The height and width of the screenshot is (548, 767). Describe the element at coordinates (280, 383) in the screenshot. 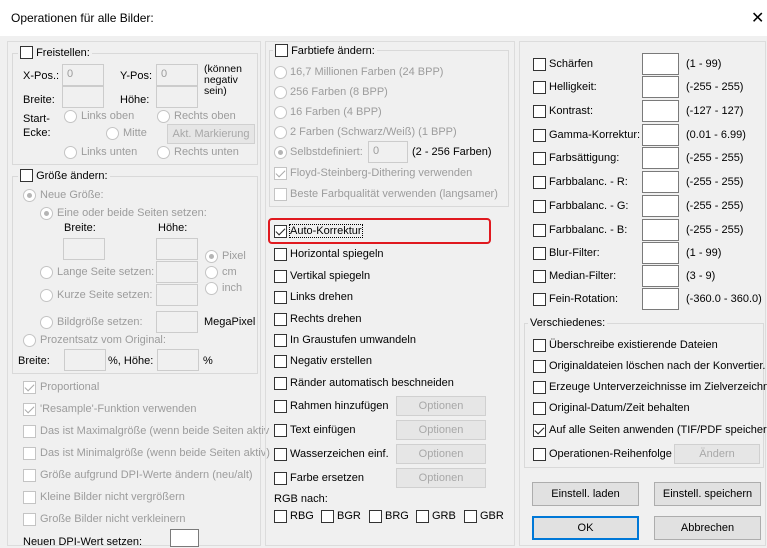

I see `autocrop-checkbox` at that location.